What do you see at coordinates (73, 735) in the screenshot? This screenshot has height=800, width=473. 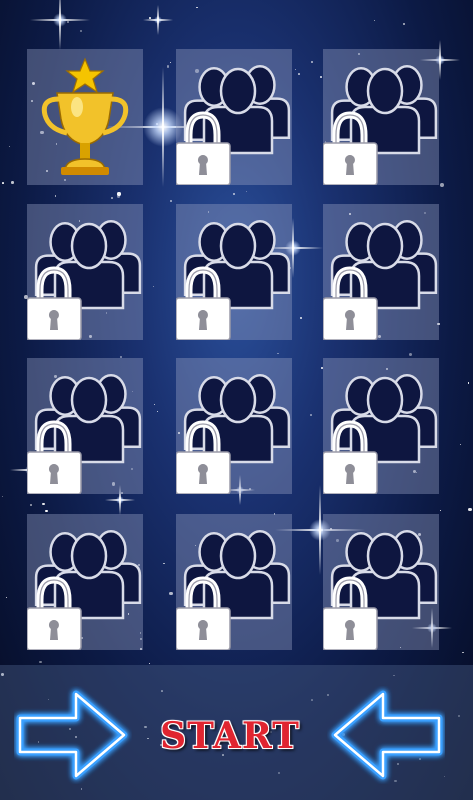 I see `arrow-right-icon` at bounding box center [73, 735].